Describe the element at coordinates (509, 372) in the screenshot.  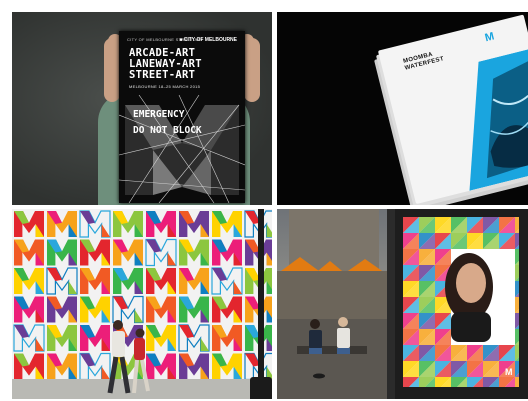
I see `poster-m-logo: M` at that location.